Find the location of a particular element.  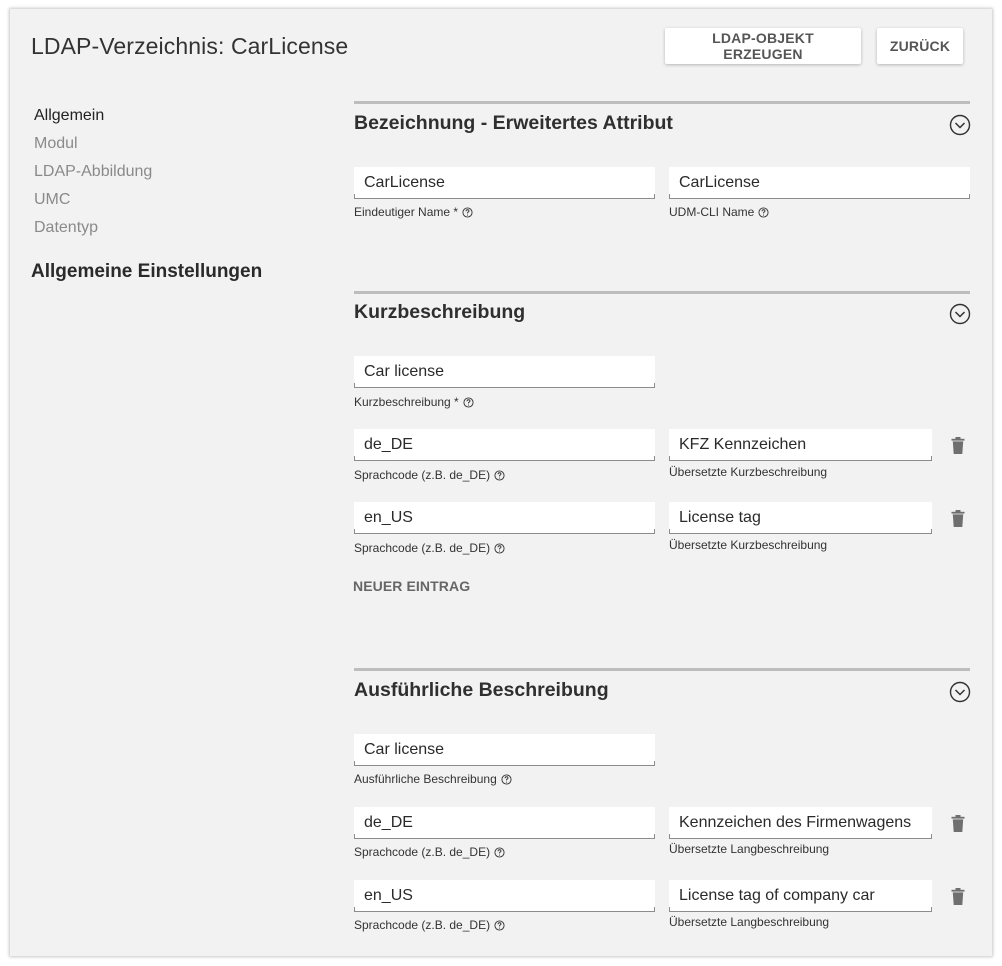

short-description-label-text: Kurzbeschreibung * is located at coordinates (406, 402).